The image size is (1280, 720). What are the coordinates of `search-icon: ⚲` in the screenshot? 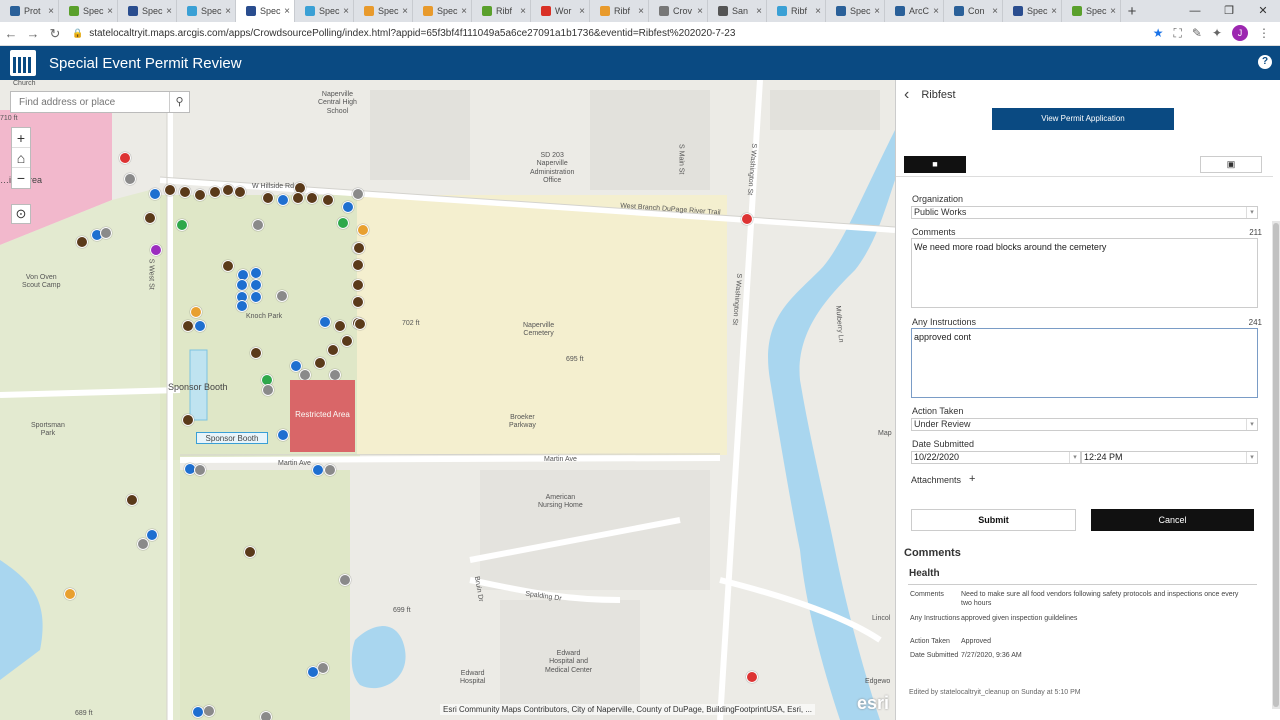 It's located at (179, 102).